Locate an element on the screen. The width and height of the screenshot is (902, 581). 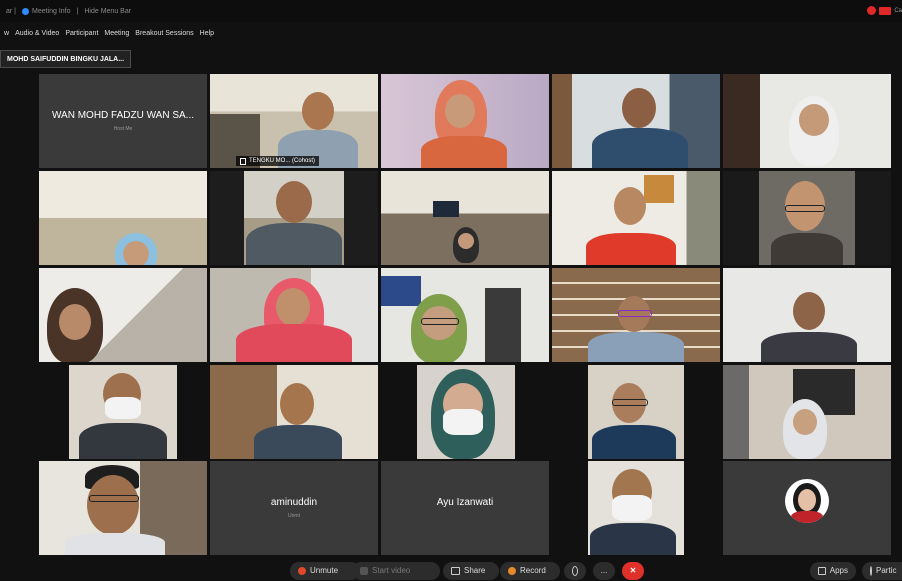
end-meeting-button: ✕ is located at coordinates (633, 570).